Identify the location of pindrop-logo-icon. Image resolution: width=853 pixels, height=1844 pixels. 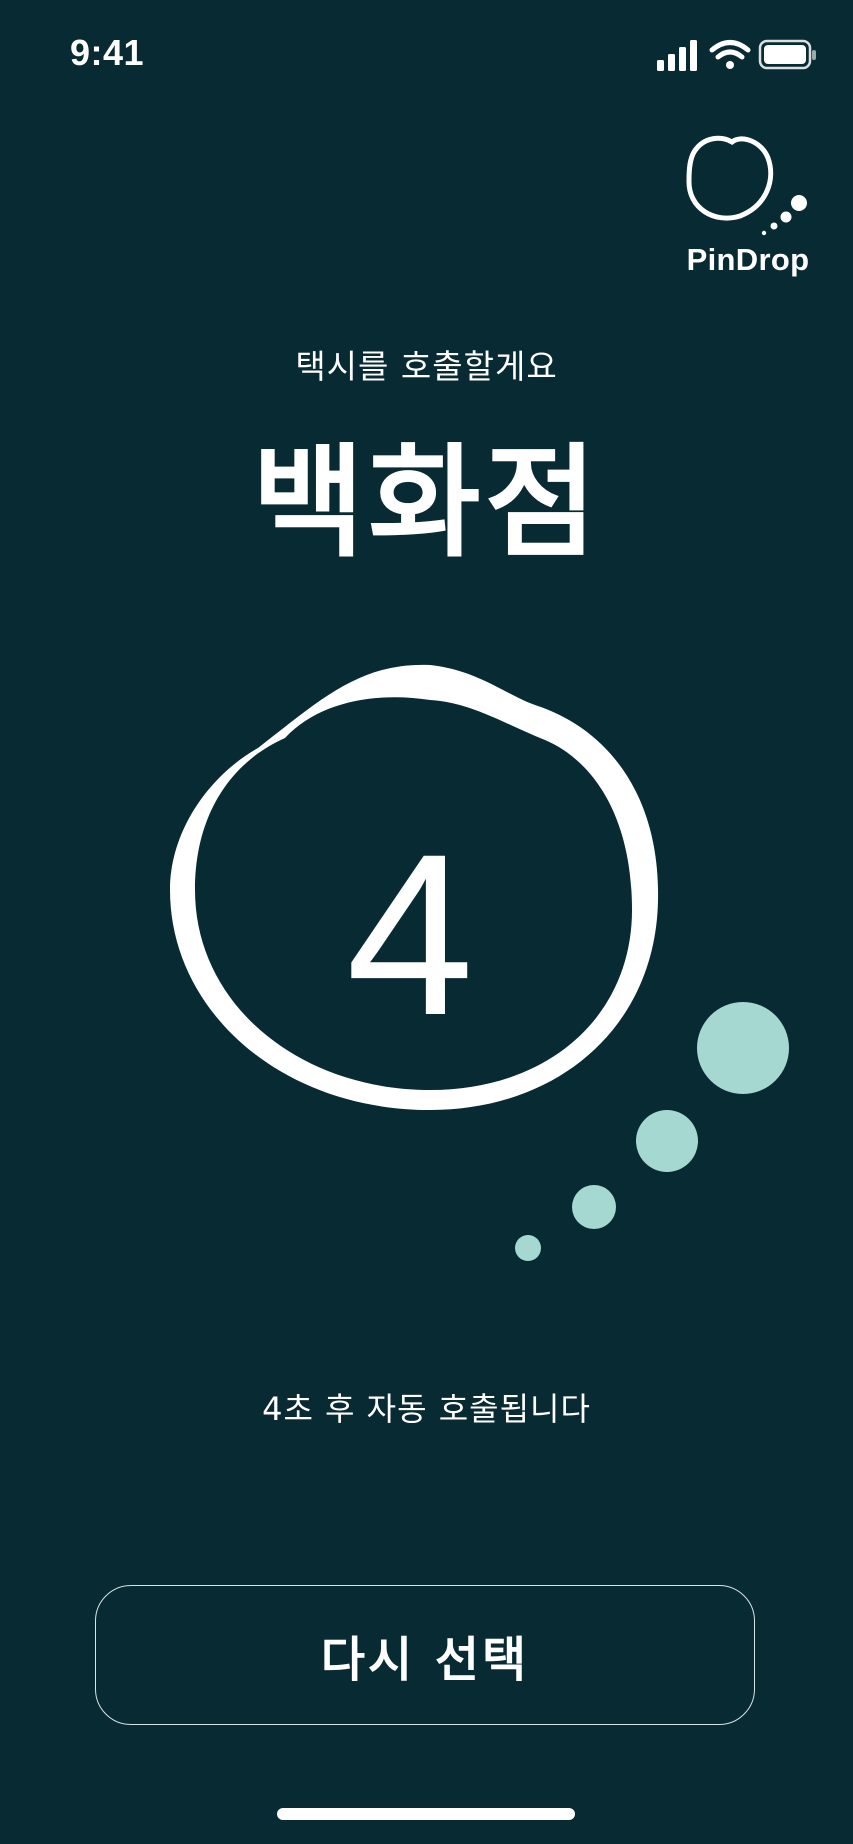
(746, 185).